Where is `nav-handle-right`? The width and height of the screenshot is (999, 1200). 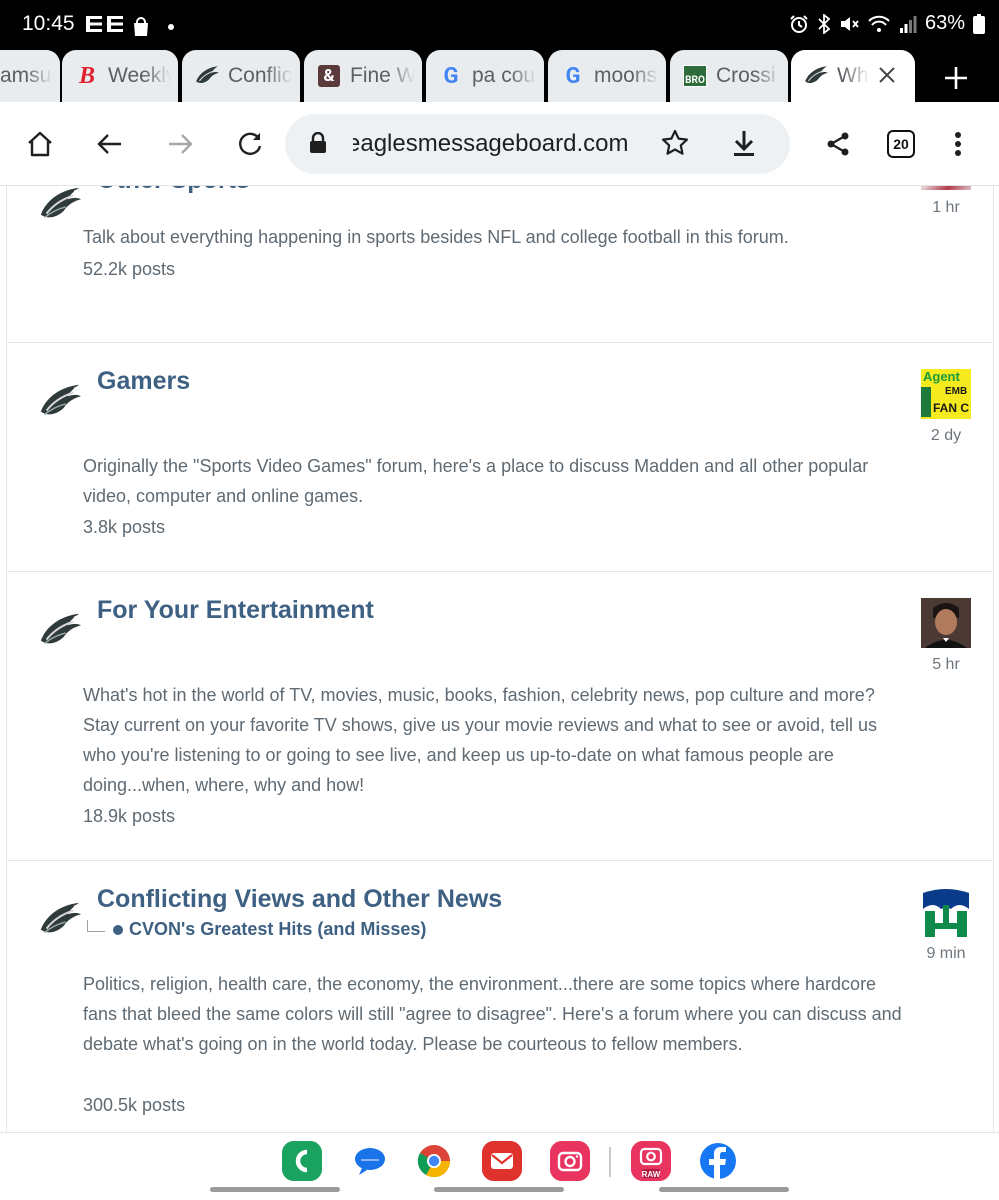
nav-handle-right is located at coordinates (724, 1189).